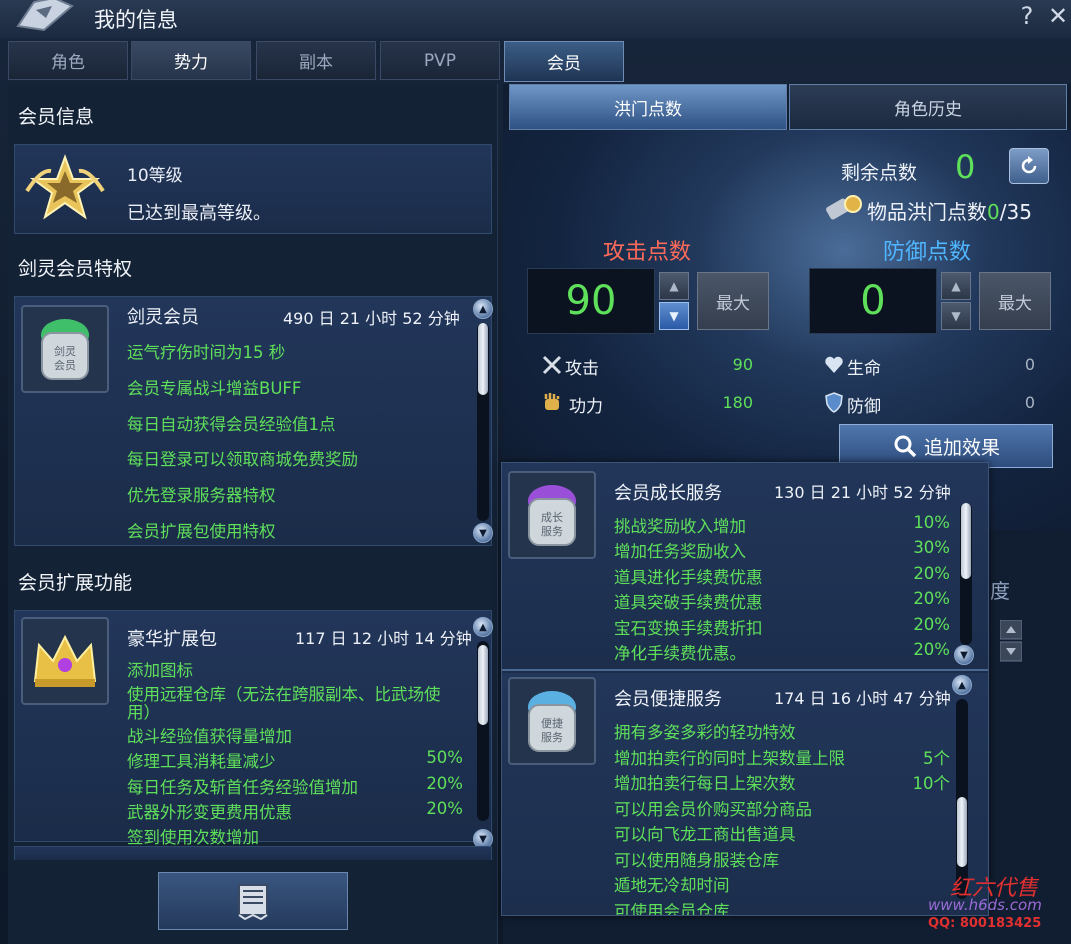  Describe the element at coordinates (668, 493) in the screenshot. I see `growth-title: 会员成长服务` at that location.